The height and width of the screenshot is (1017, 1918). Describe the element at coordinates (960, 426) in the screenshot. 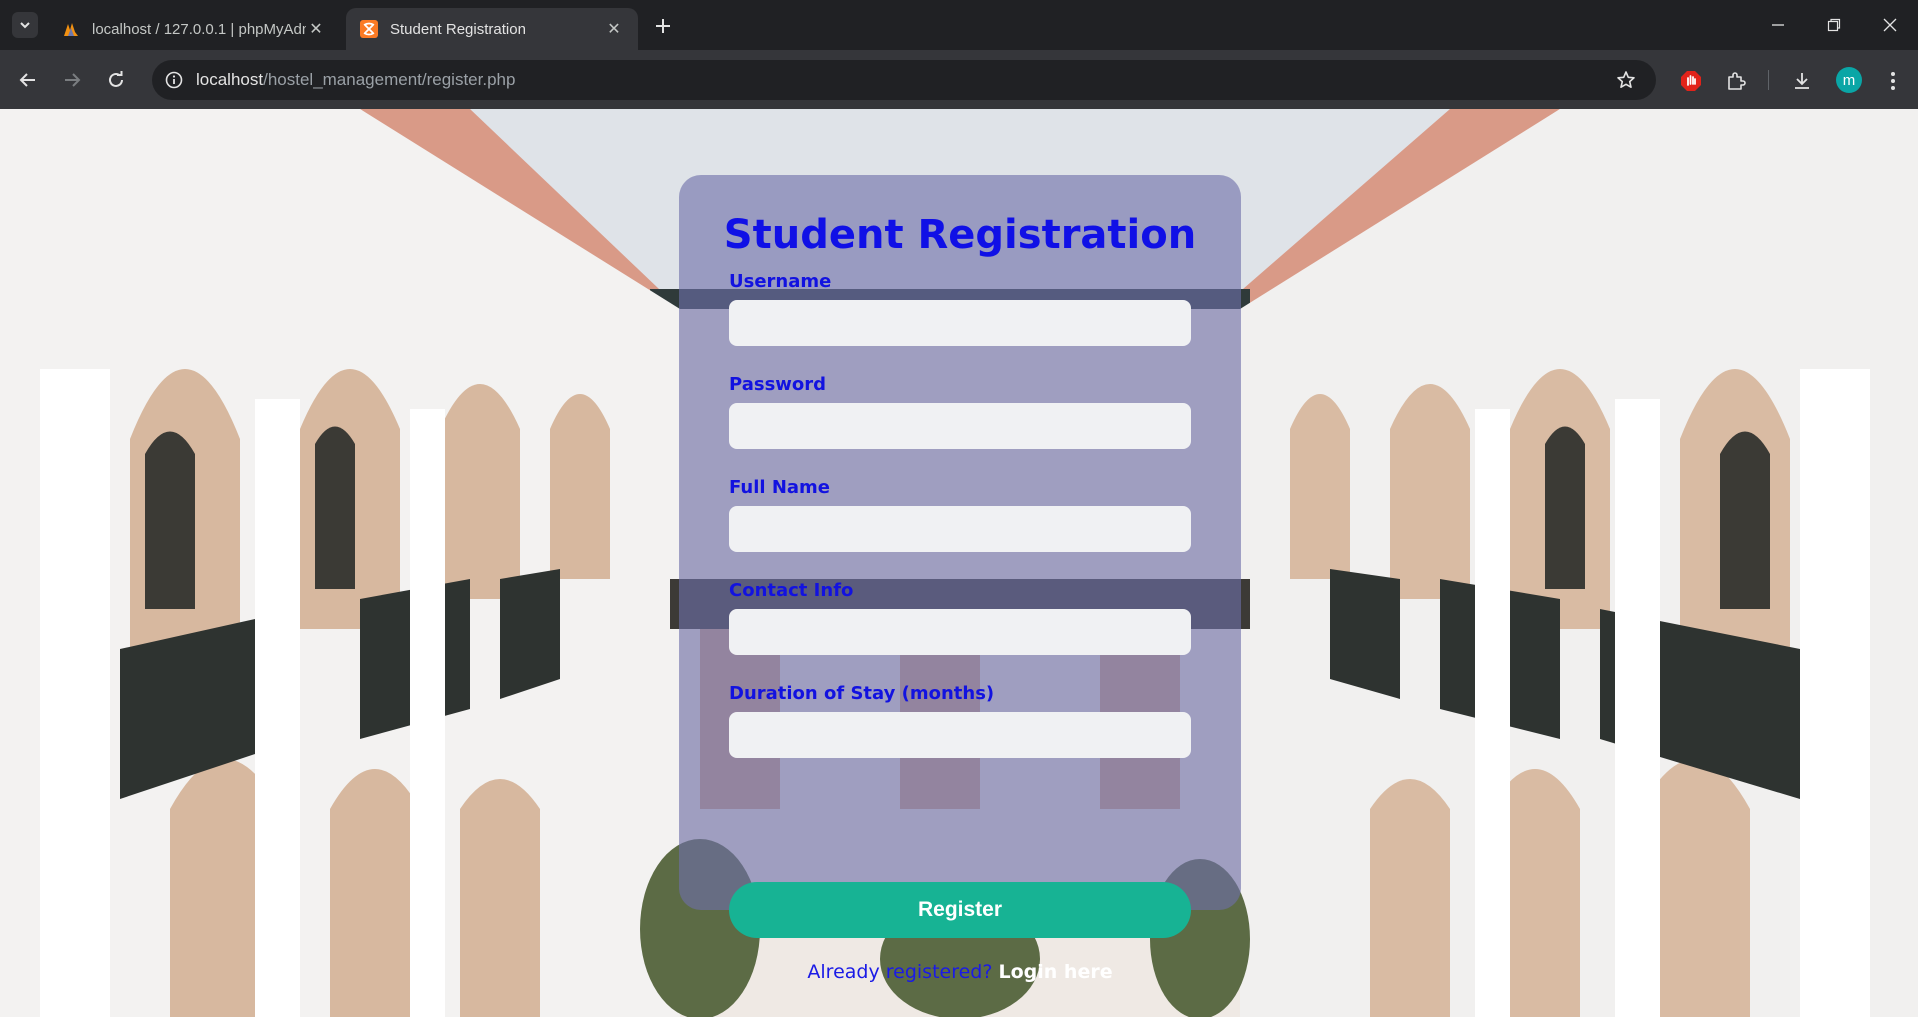

I see `password-input` at that location.